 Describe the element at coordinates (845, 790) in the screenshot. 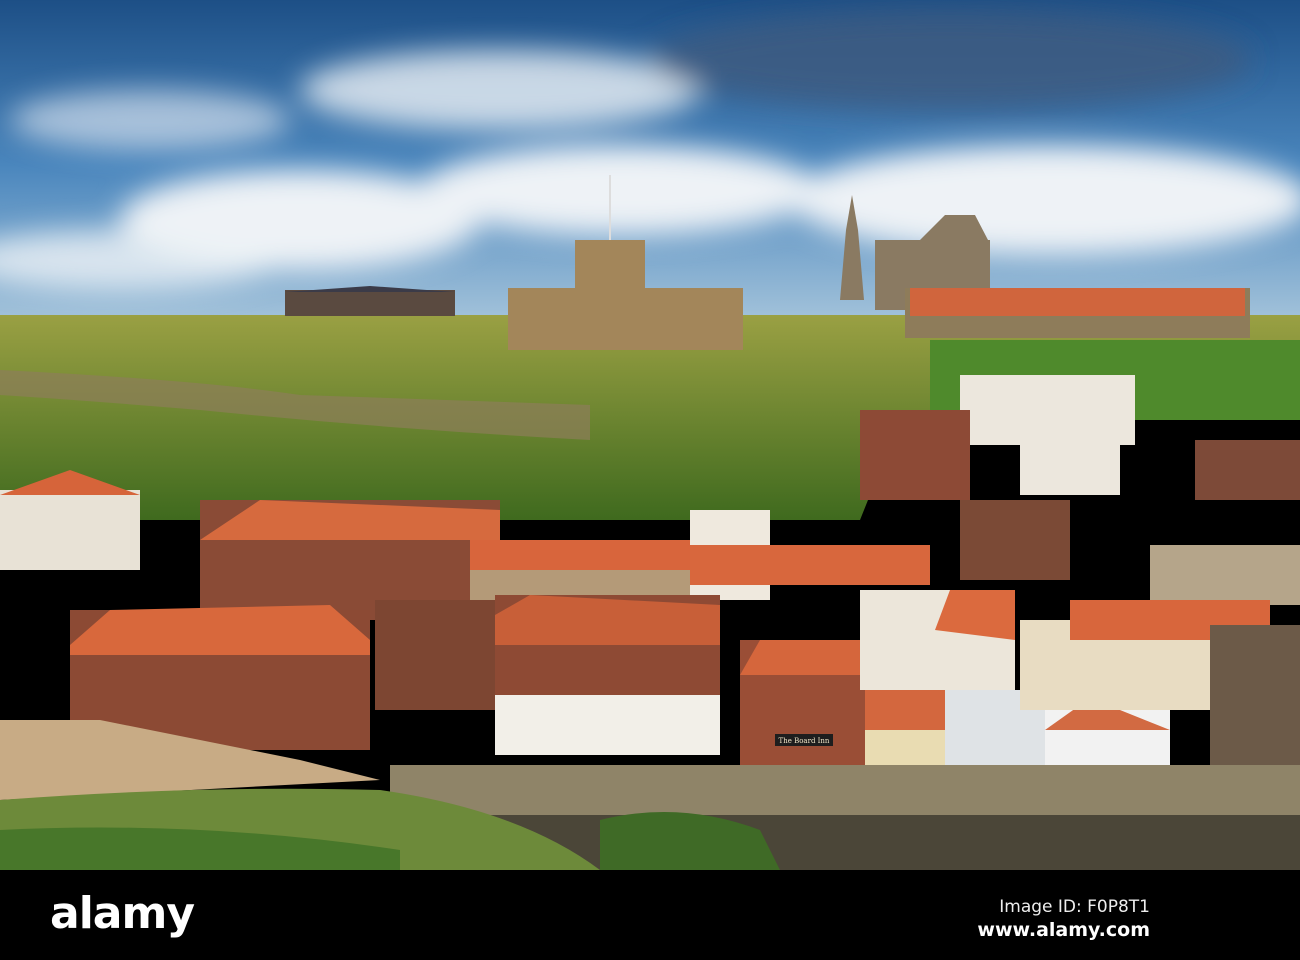

I see `harbour-wall` at that location.